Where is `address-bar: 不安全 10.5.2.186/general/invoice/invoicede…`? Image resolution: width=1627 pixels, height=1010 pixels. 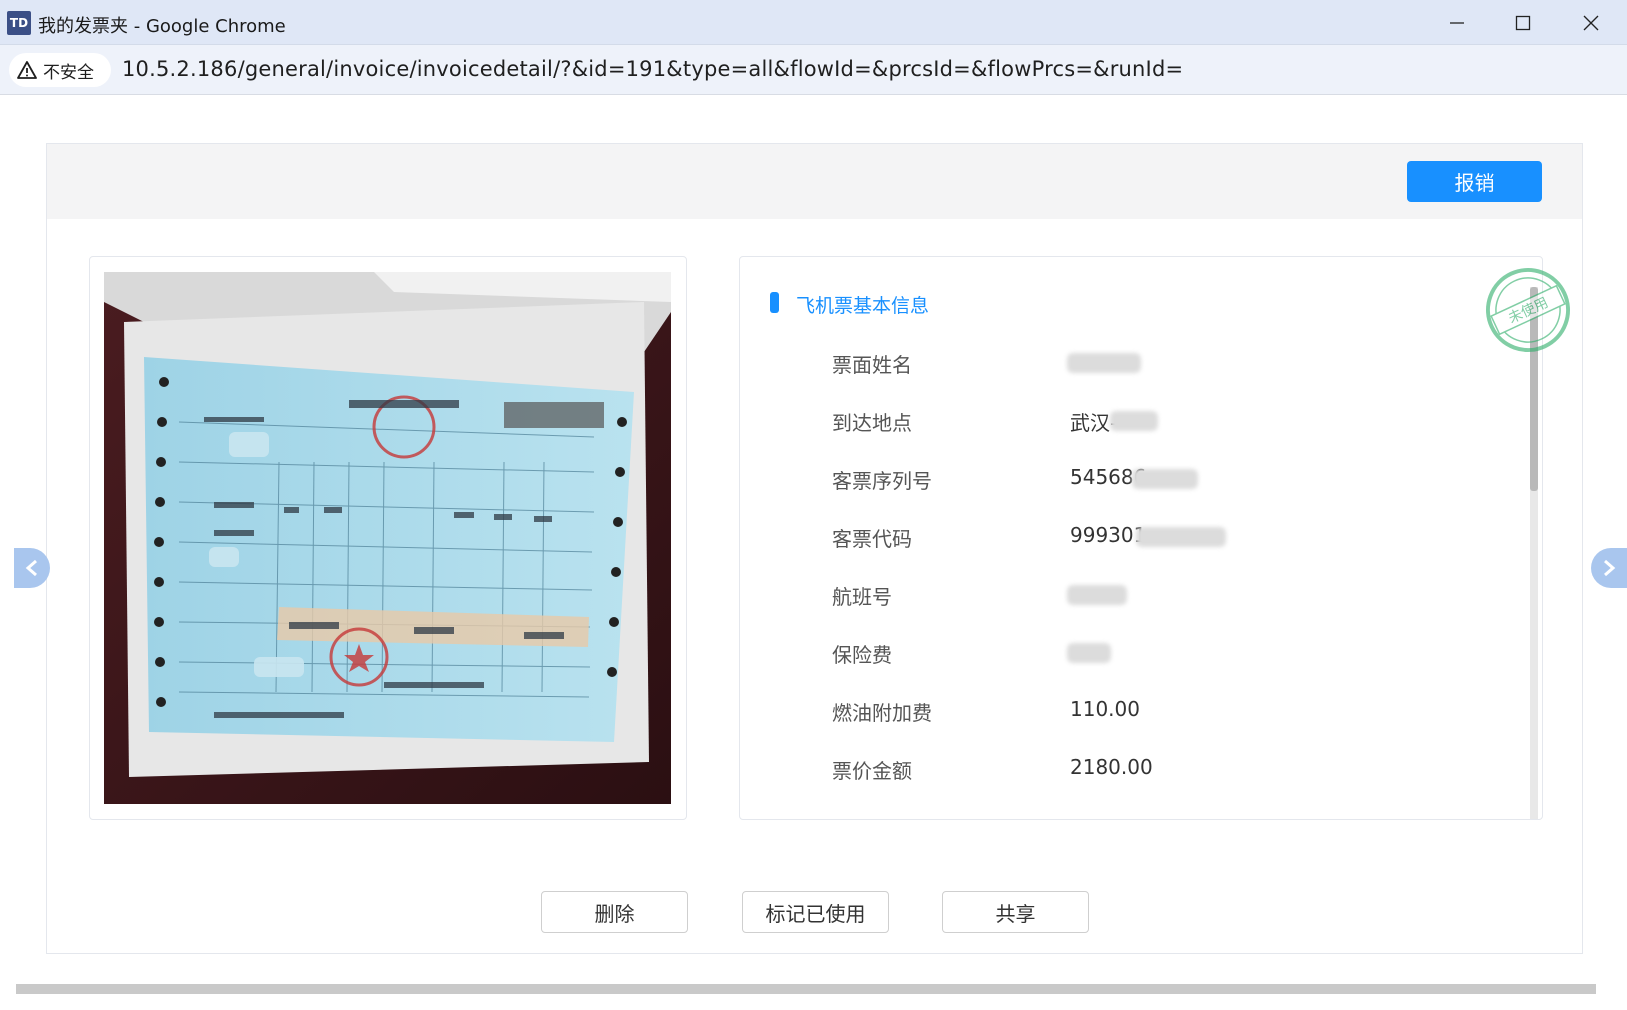 address-bar: 不安全 10.5.2.186/general/invoice/invoicede… is located at coordinates (813, 70).